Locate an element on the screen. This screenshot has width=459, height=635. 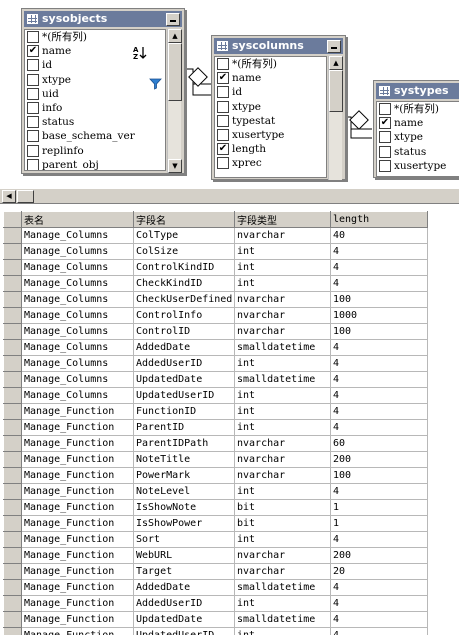
table-row: Manage_Function IsShowNote bit 1 is located at coordinates (215, 507).